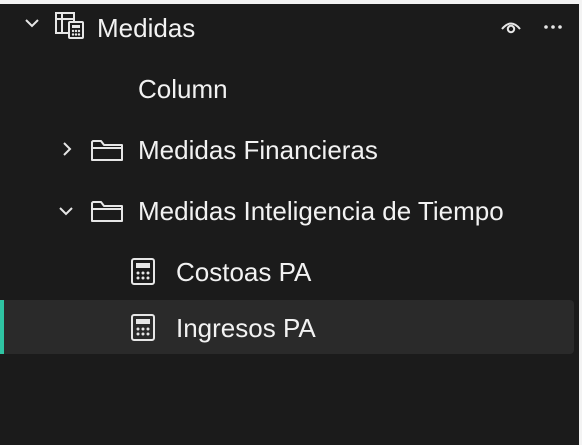  Describe the element at coordinates (183, 89) in the screenshot. I see `tree-item-label: Column` at that location.